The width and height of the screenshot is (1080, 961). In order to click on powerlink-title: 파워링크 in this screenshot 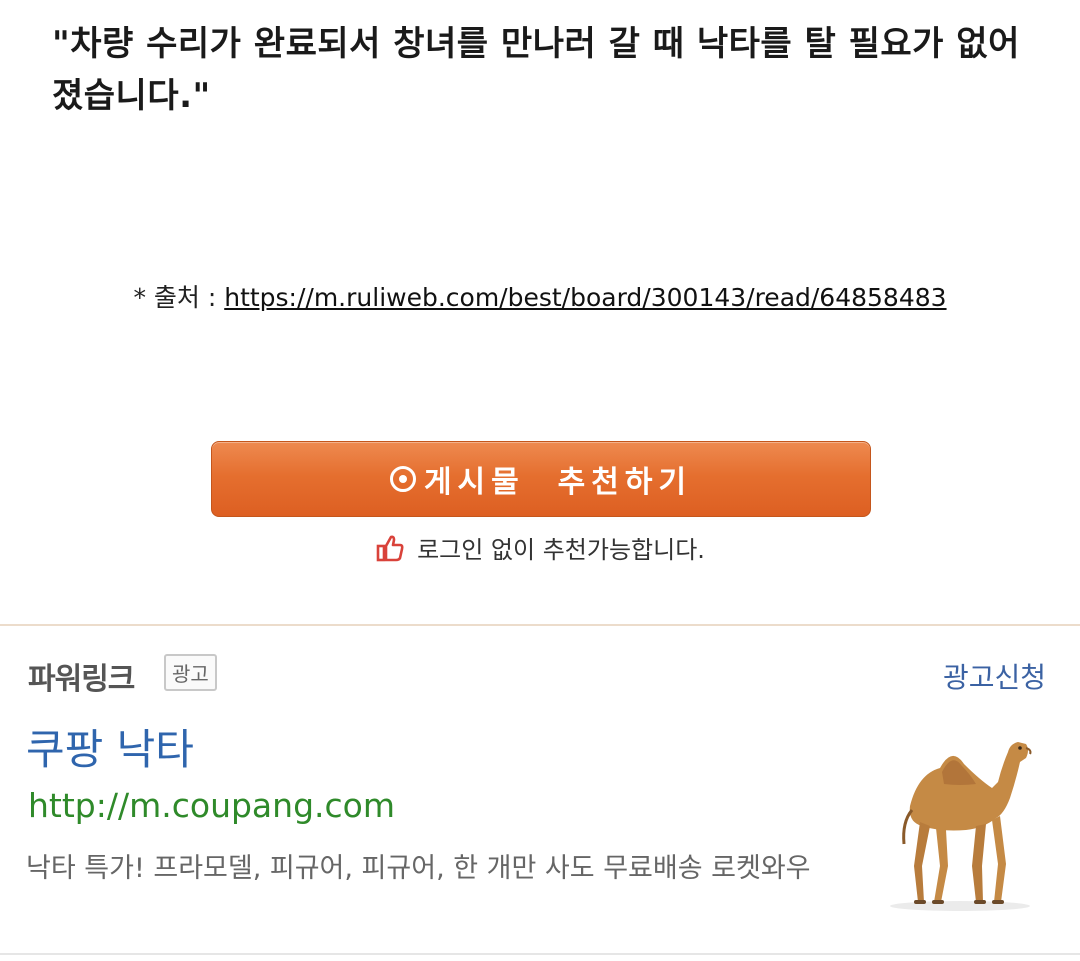, I will do `click(81, 679)`.